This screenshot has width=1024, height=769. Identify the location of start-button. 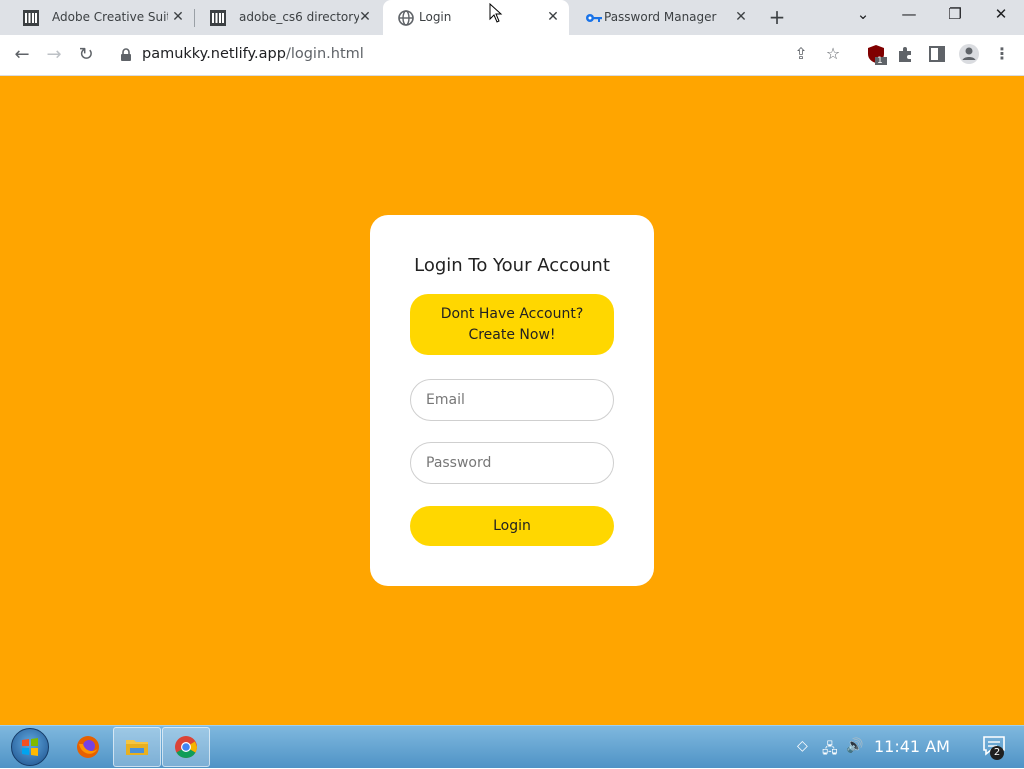
(30, 747).